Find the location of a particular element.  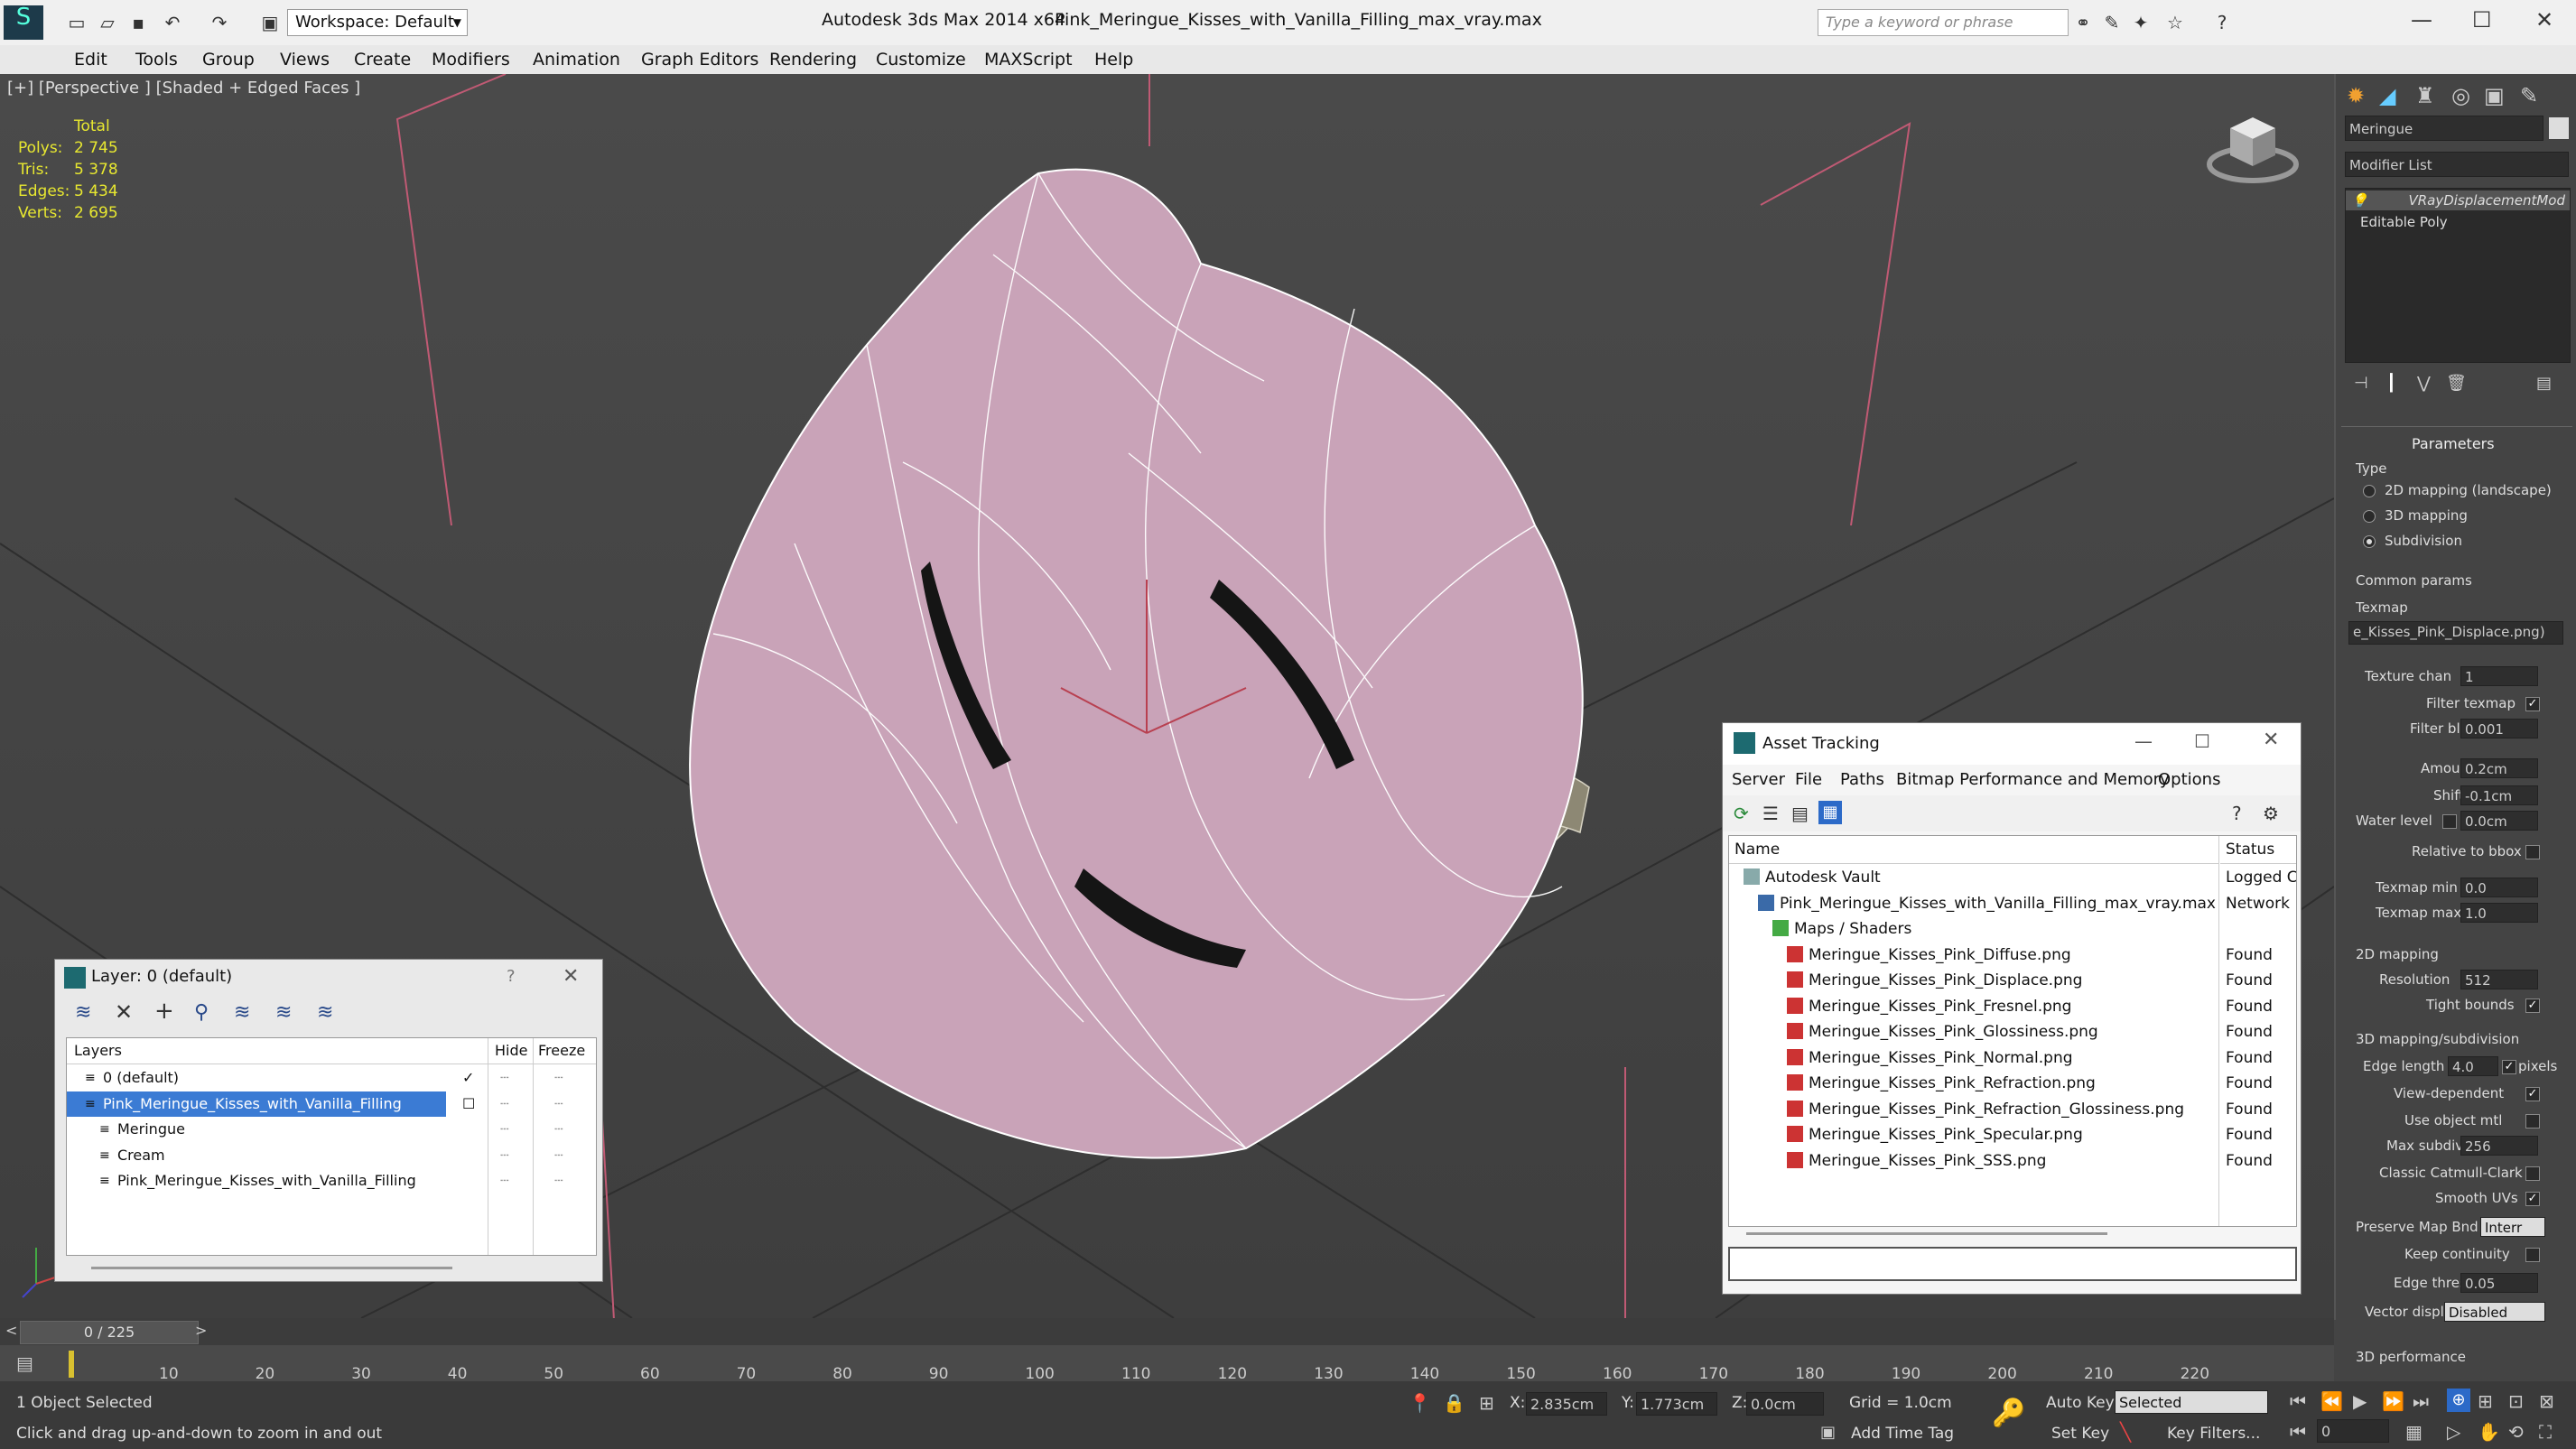

menu-group: Group is located at coordinates (228, 60).